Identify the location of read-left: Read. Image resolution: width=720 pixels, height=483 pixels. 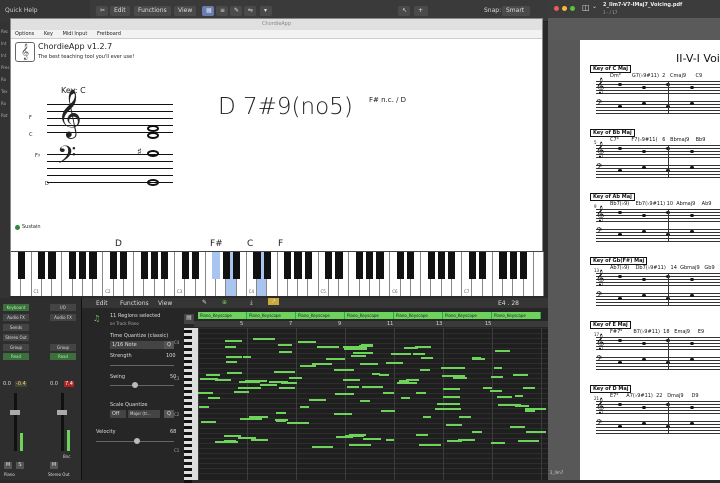
(16, 356).